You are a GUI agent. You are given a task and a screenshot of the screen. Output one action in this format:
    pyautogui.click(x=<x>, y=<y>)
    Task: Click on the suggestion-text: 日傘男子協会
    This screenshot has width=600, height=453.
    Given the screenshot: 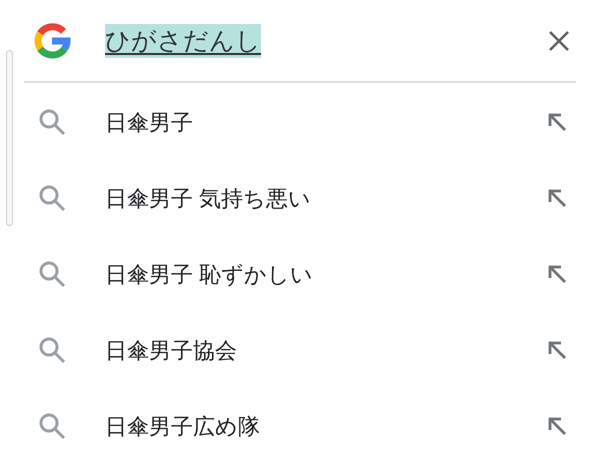 What is the action you would take?
    pyautogui.click(x=326, y=350)
    